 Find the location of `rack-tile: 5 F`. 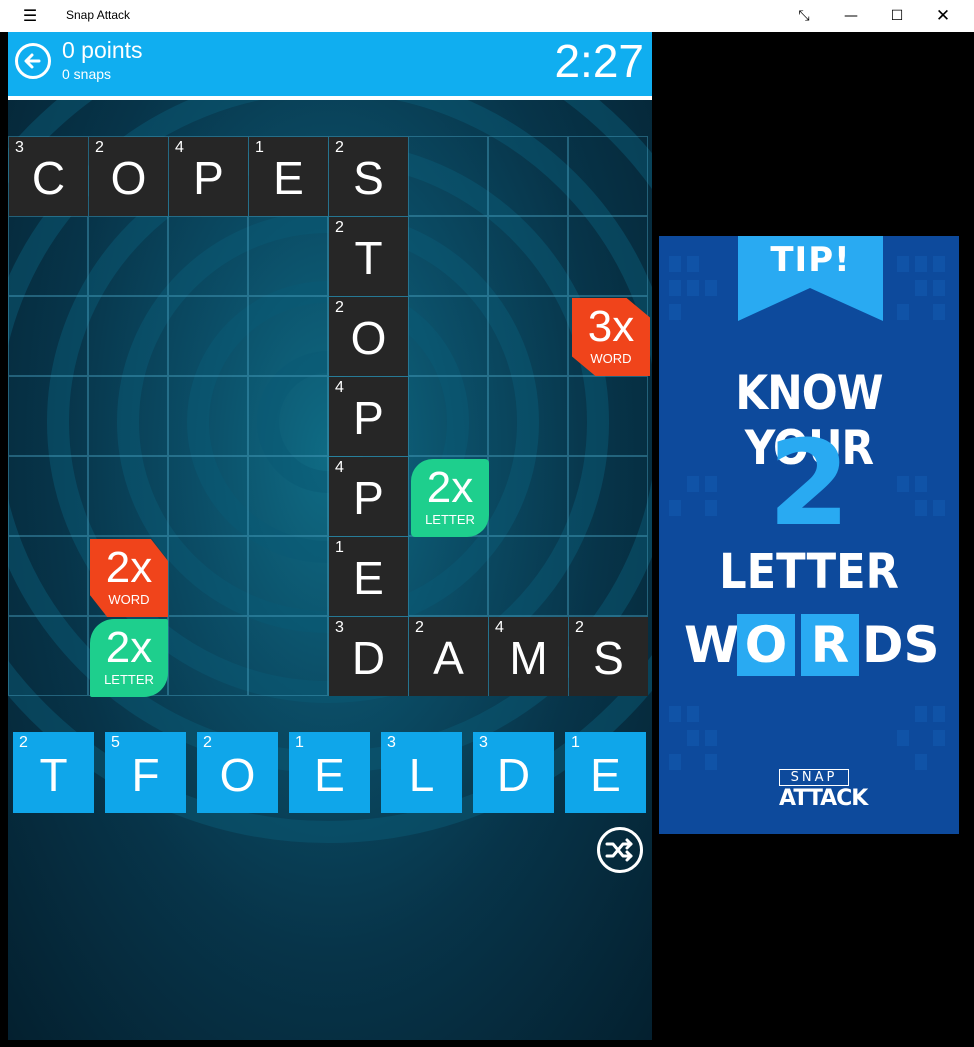

rack-tile: 5 F is located at coordinates (145, 772).